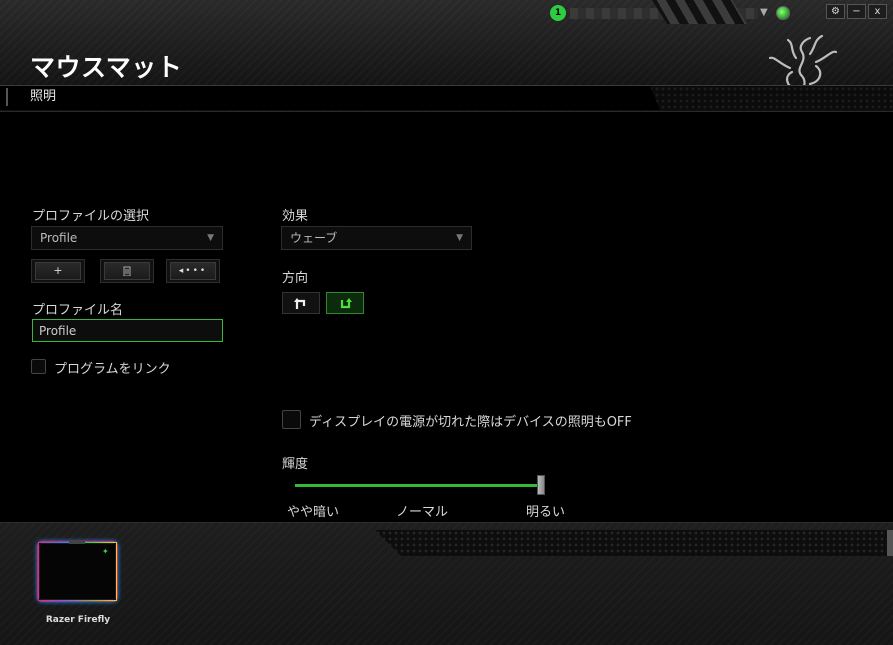 The height and width of the screenshot is (645, 893). Describe the element at coordinates (314, 238) in the screenshot. I see `effect-select-value: ウェーブ` at that location.